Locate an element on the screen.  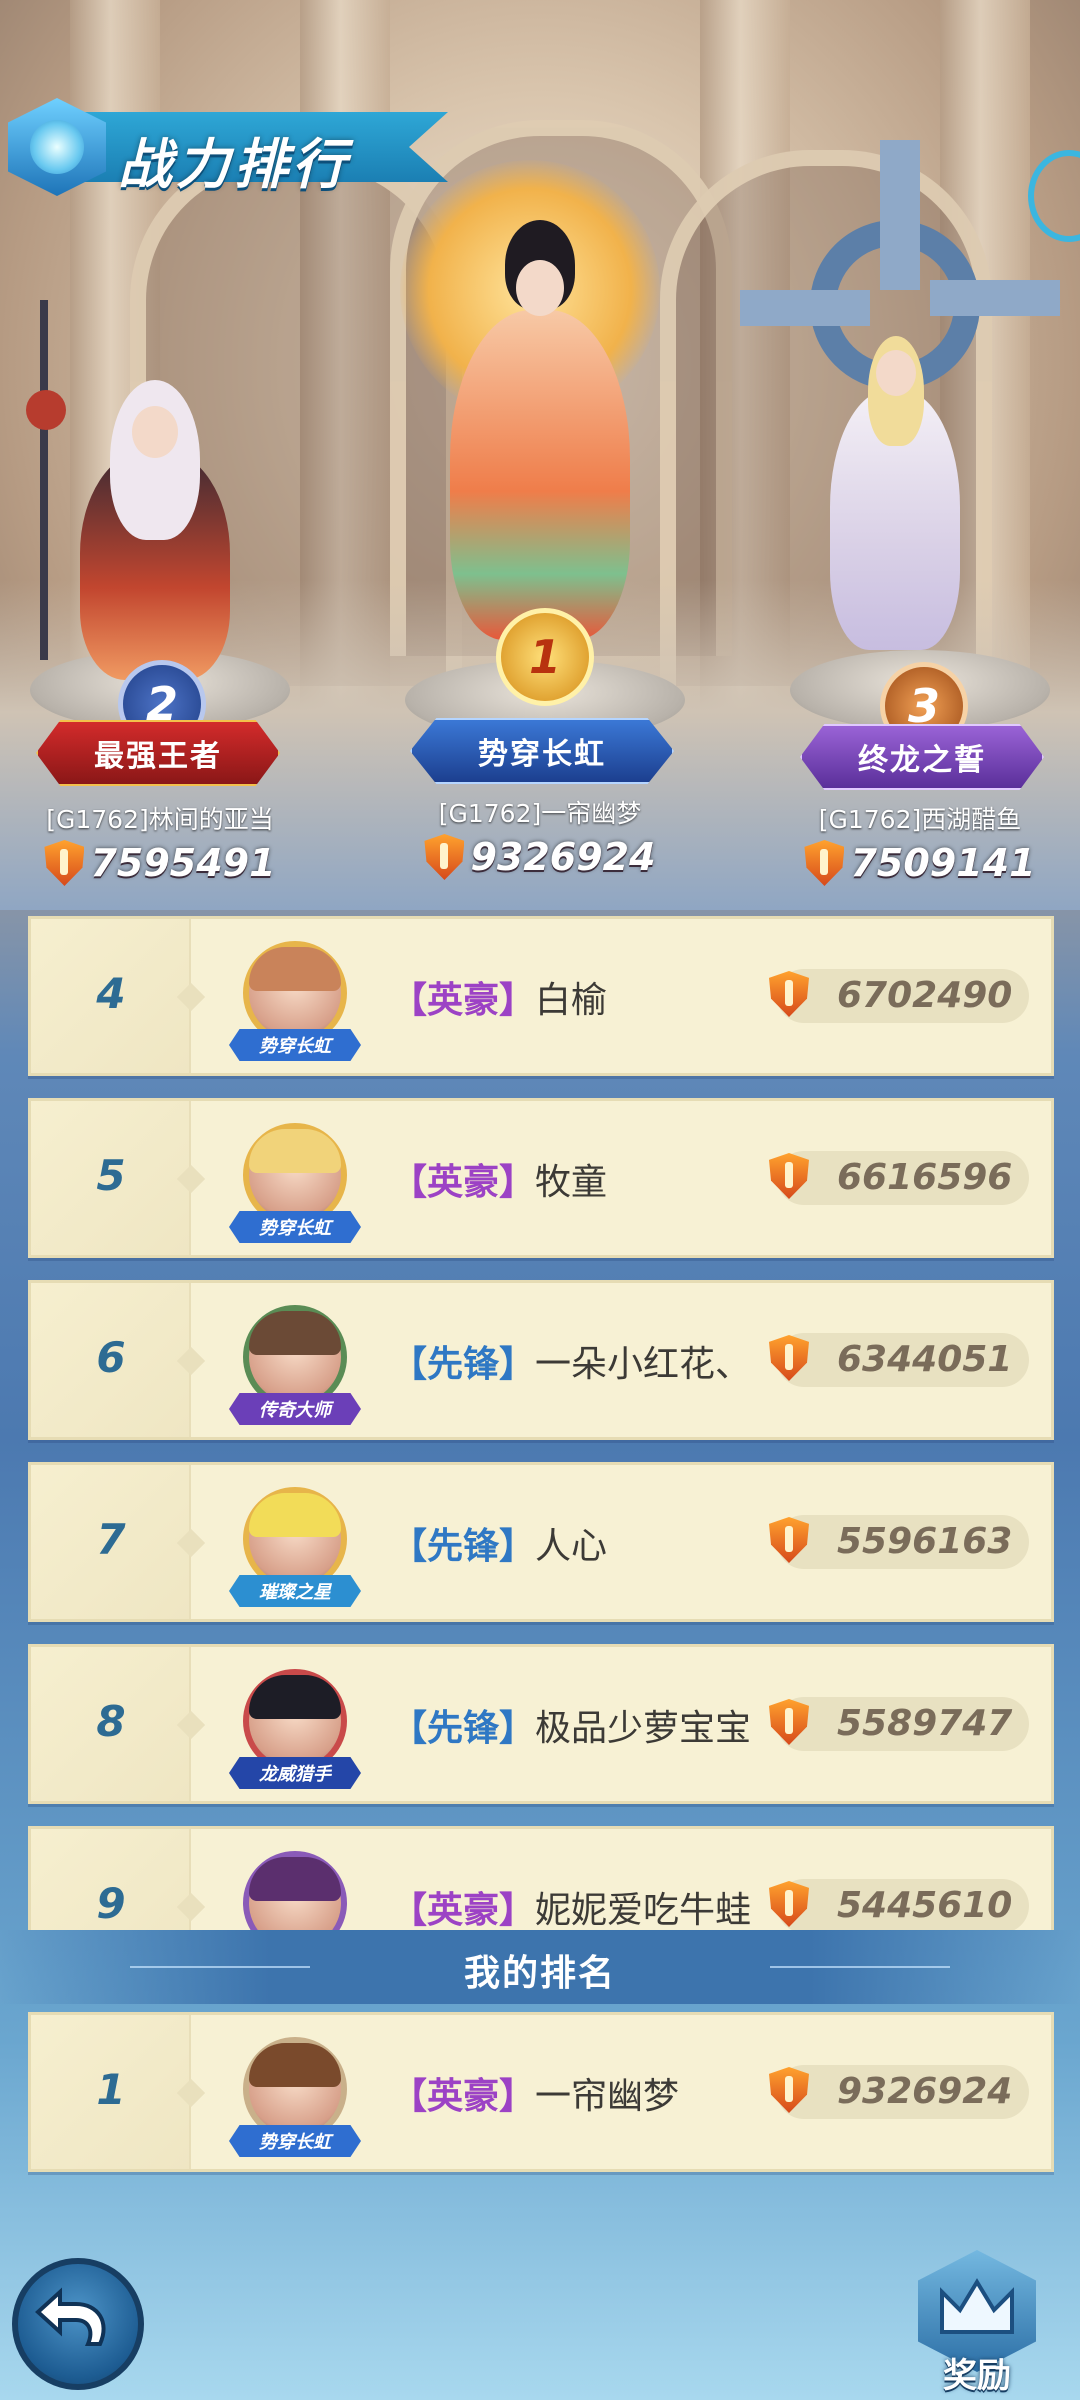
hero-figure-rank3 is located at coordinates (895, 400).